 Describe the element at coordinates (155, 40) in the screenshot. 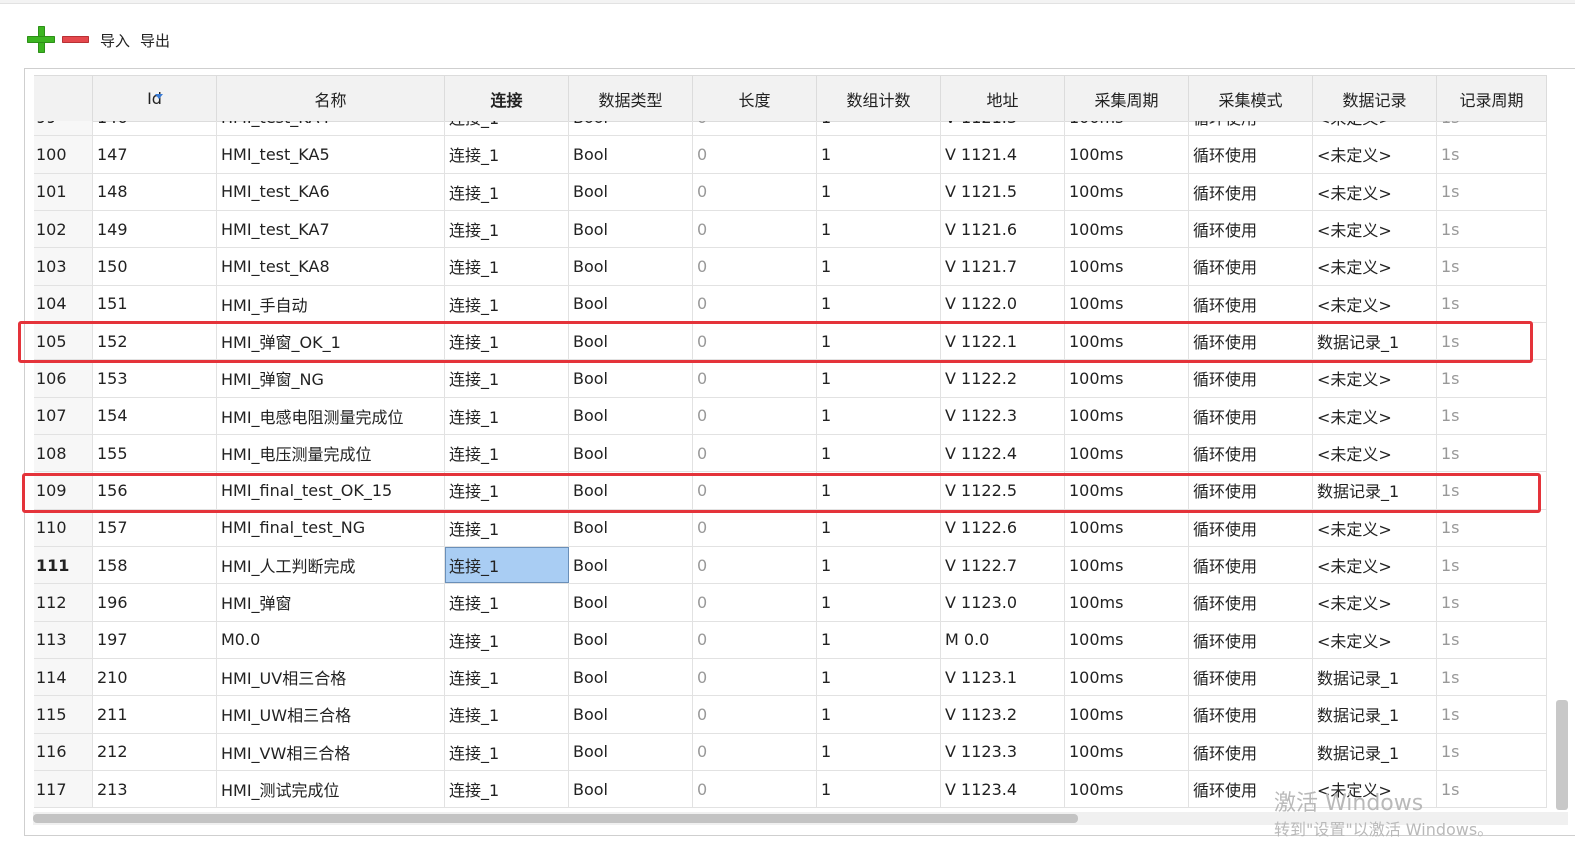

I see `export-button: 导出` at that location.